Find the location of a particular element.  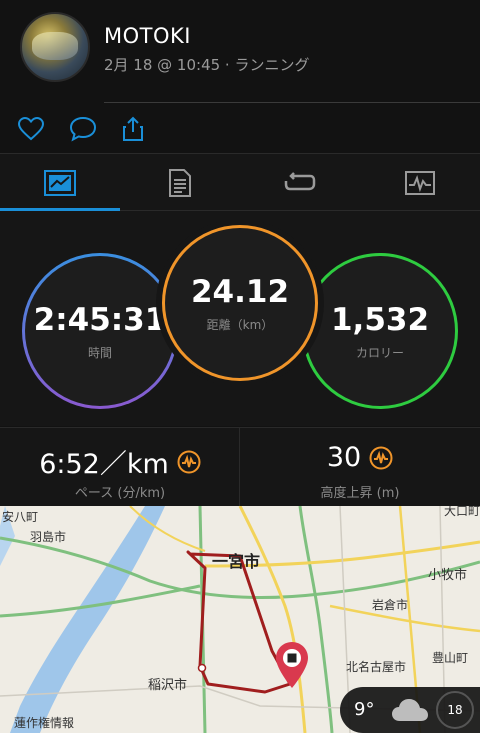

distance-ring: 24.12 距離（km） is located at coordinates (240, 303).